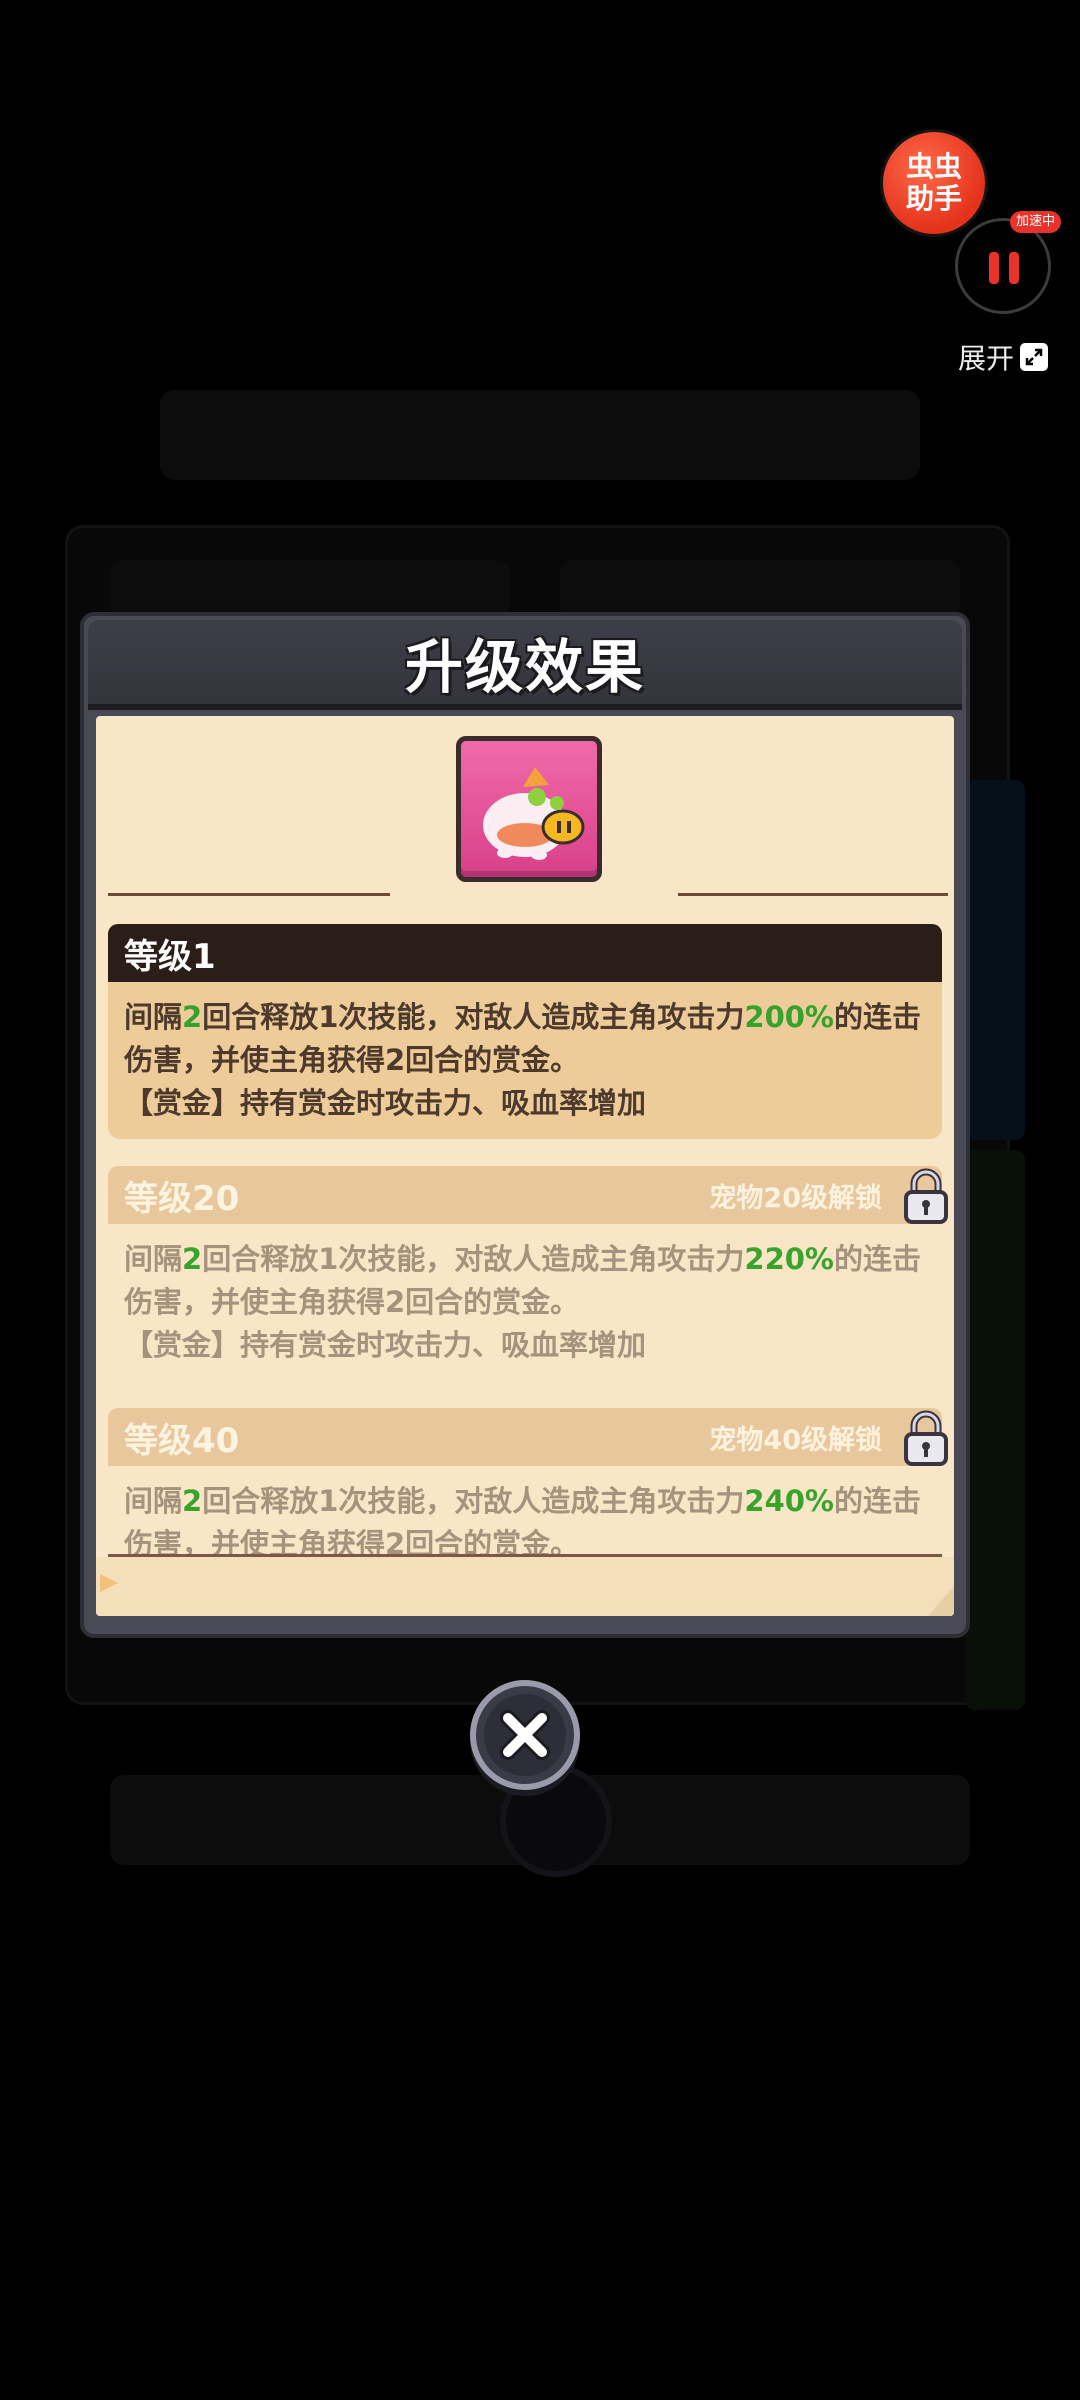 The image size is (1080, 2400). I want to click on level-title: 等级1, so click(170, 956).